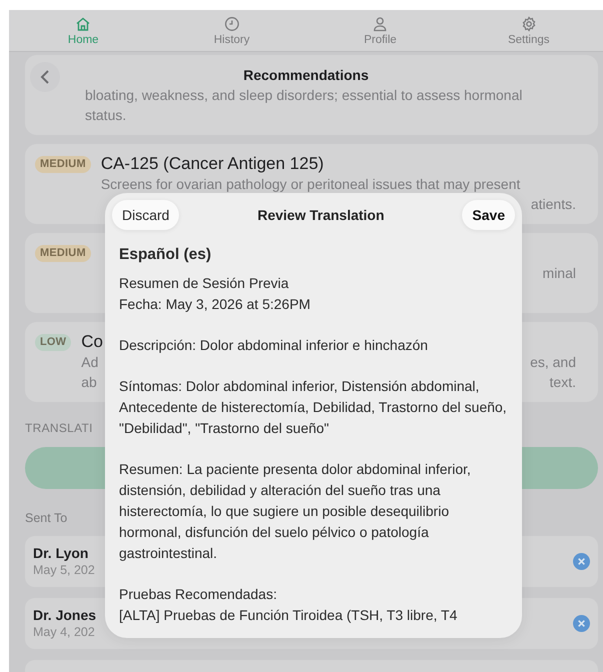 The height and width of the screenshot is (672, 603). I want to click on person-icon, so click(380, 24).